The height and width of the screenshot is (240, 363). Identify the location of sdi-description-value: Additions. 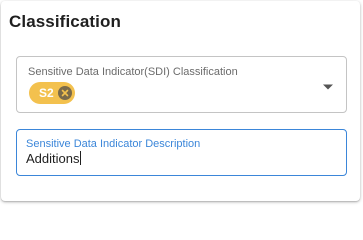
(53, 158).